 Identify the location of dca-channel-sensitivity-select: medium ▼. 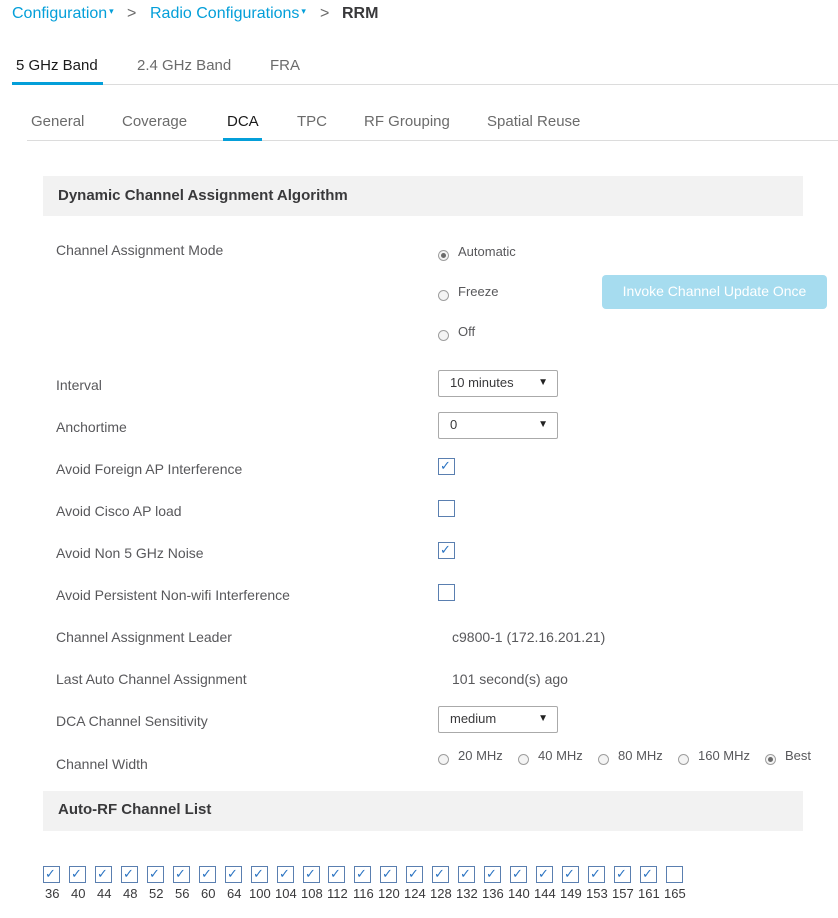
(498, 719).